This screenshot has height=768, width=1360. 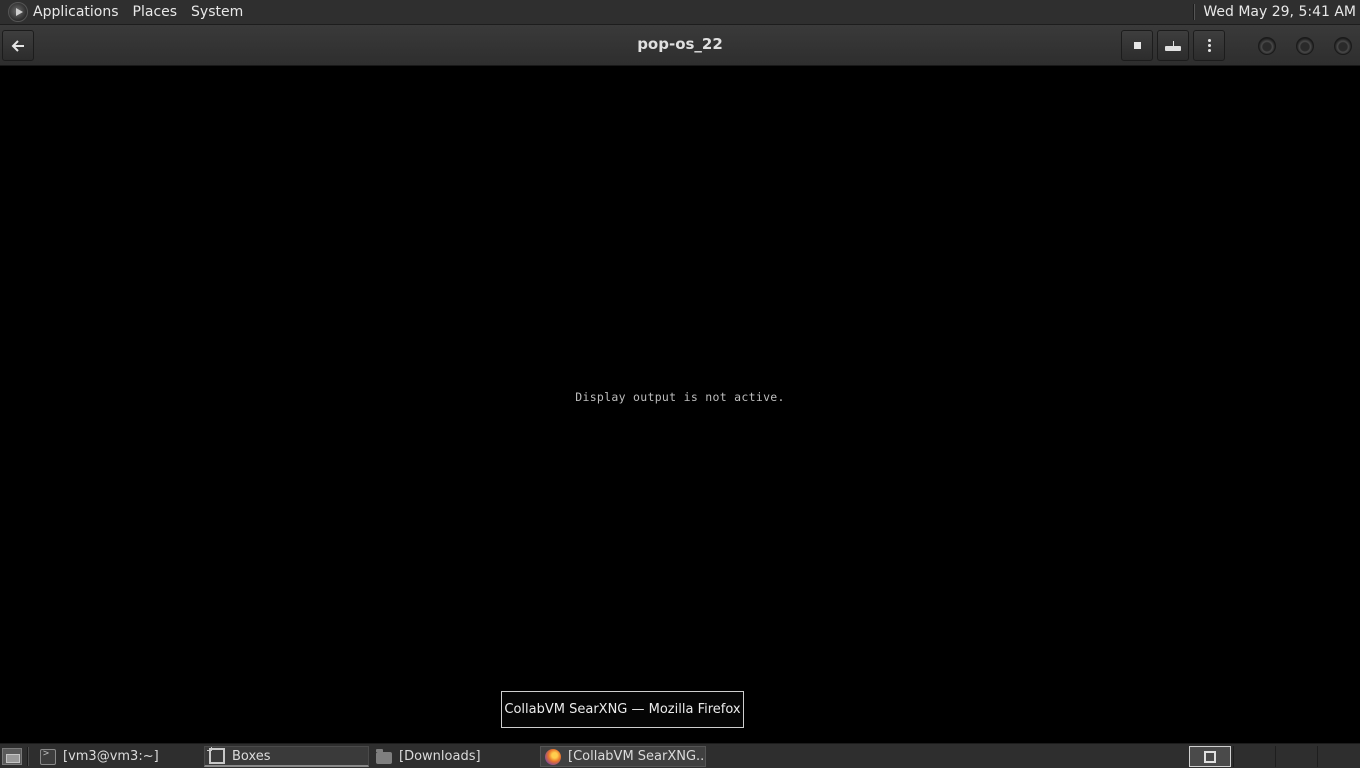 What do you see at coordinates (76, 12) in the screenshot?
I see `menu-applications: Applications` at bounding box center [76, 12].